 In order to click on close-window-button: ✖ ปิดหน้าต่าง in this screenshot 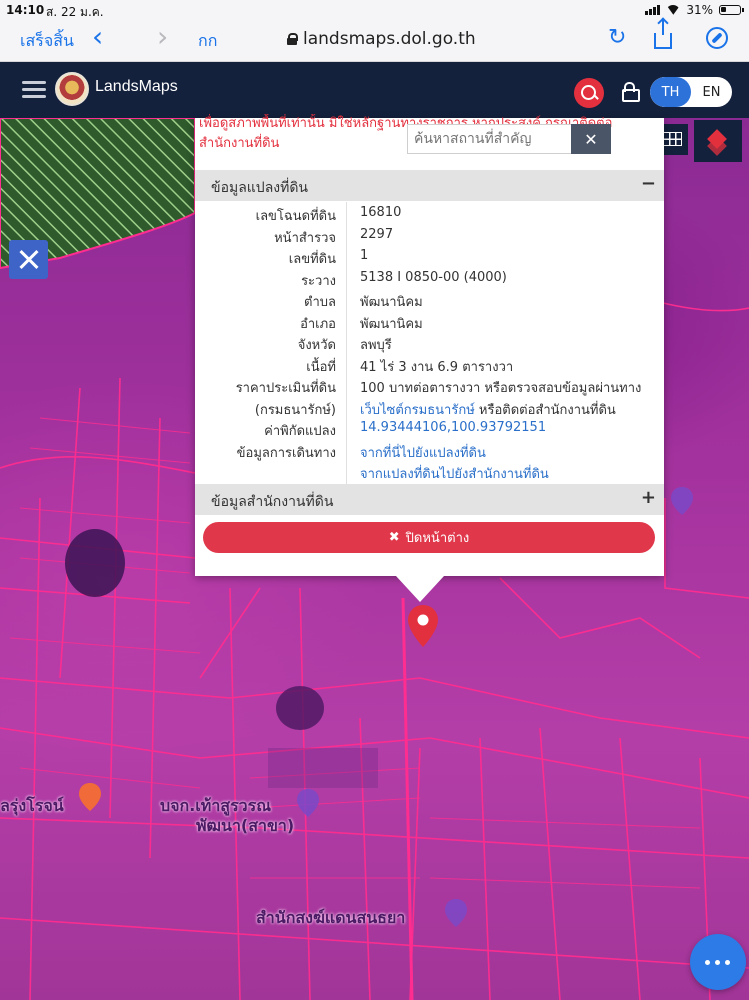, I will do `click(429, 537)`.